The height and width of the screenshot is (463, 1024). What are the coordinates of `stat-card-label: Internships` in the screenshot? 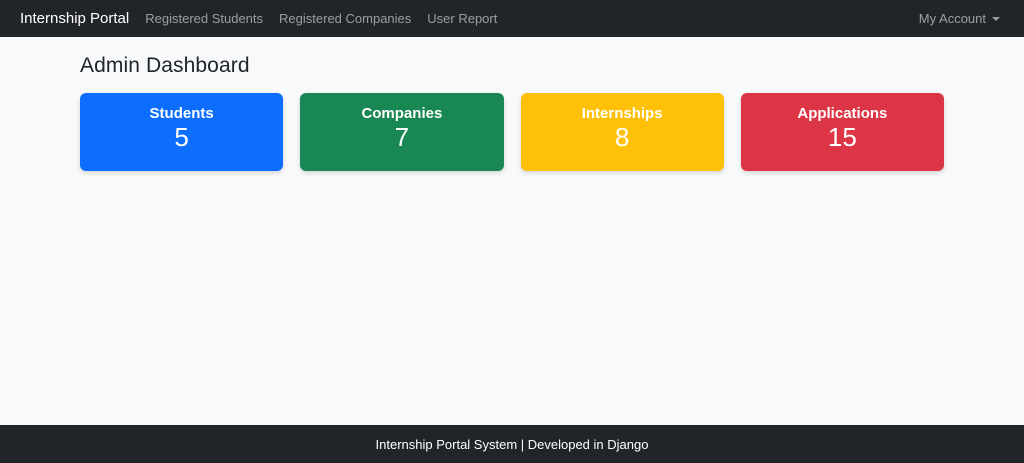 It's located at (622, 113).